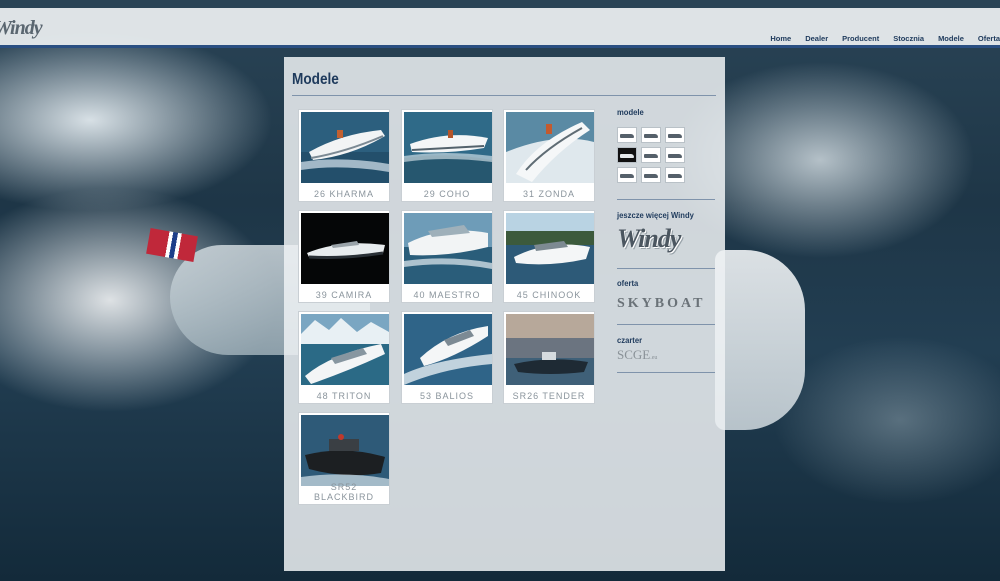  I want to click on model-label: 53 BALIOS, so click(447, 396).